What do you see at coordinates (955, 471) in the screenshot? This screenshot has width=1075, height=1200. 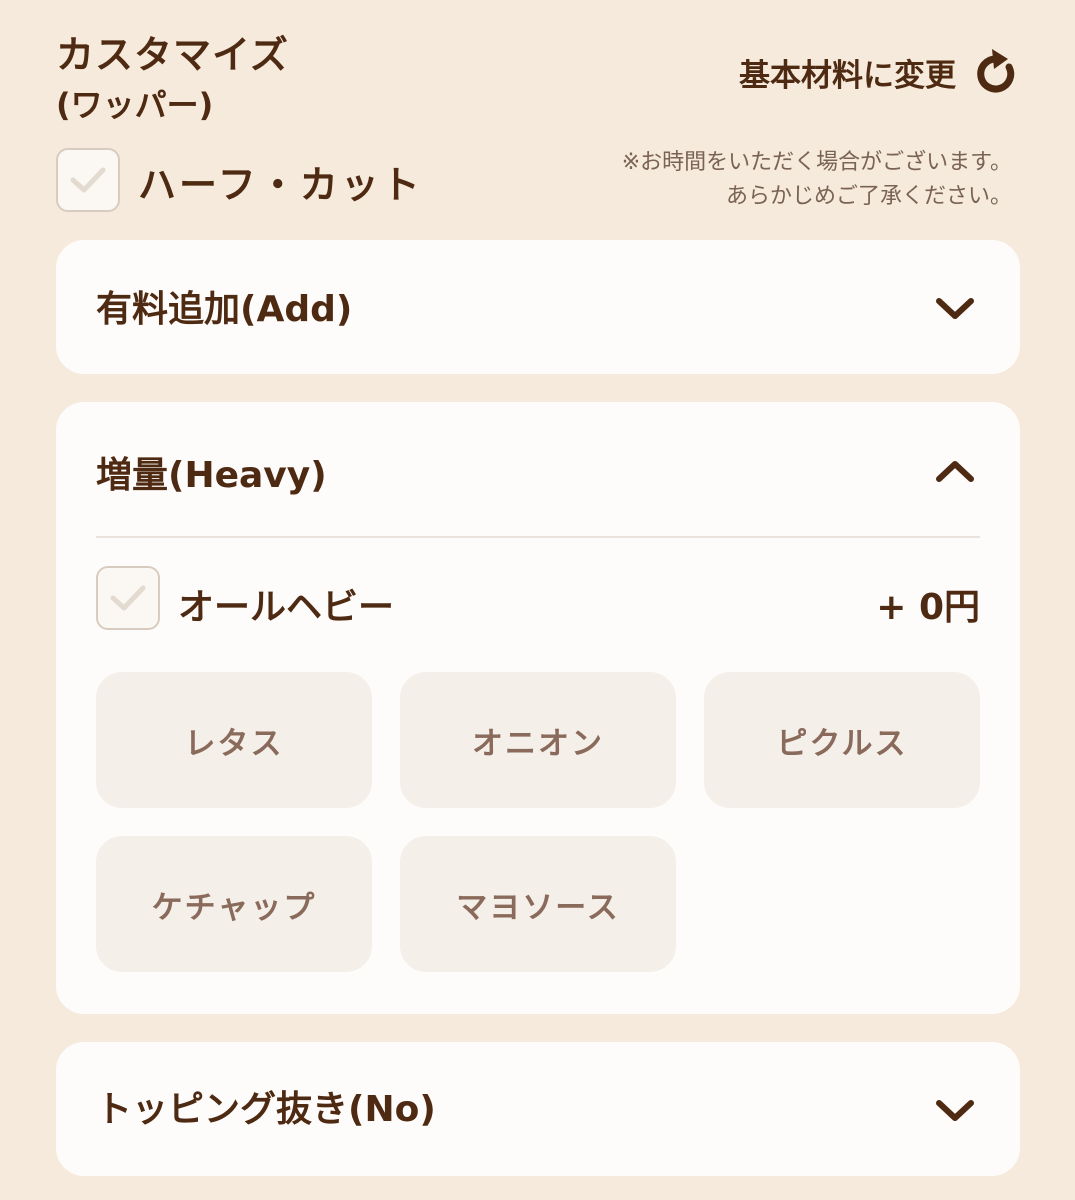 I see `chevron-up-icon` at bounding box center [955, 471].